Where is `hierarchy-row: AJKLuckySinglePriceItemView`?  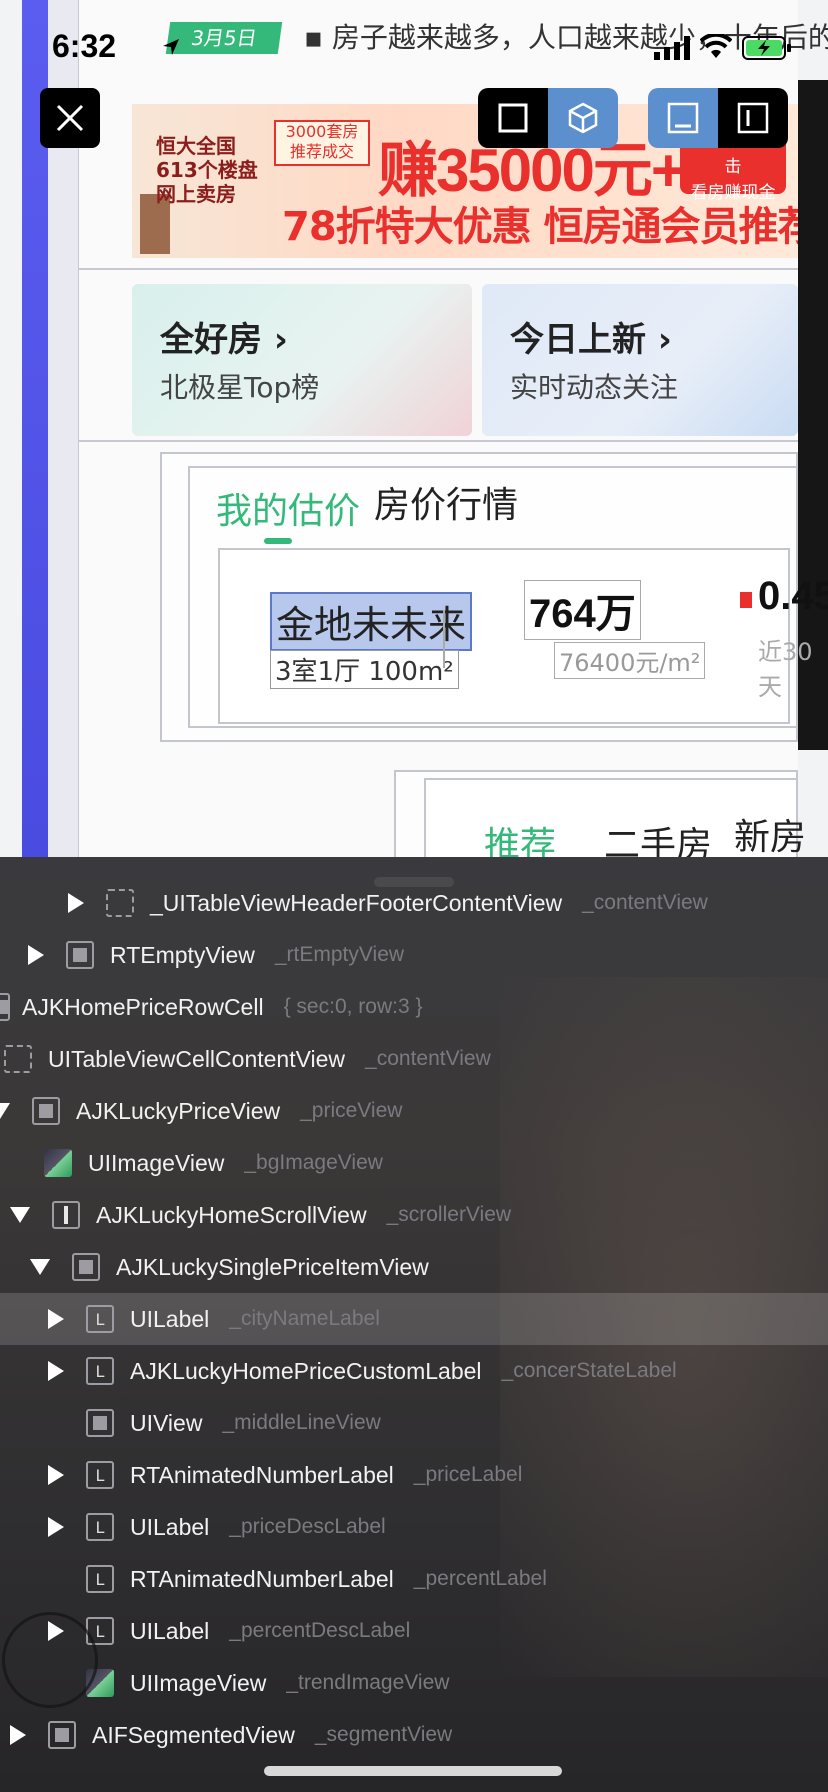
hierarchy-row: AJKLuckySinglePriceItemView is located at coordinates (414, 1267).